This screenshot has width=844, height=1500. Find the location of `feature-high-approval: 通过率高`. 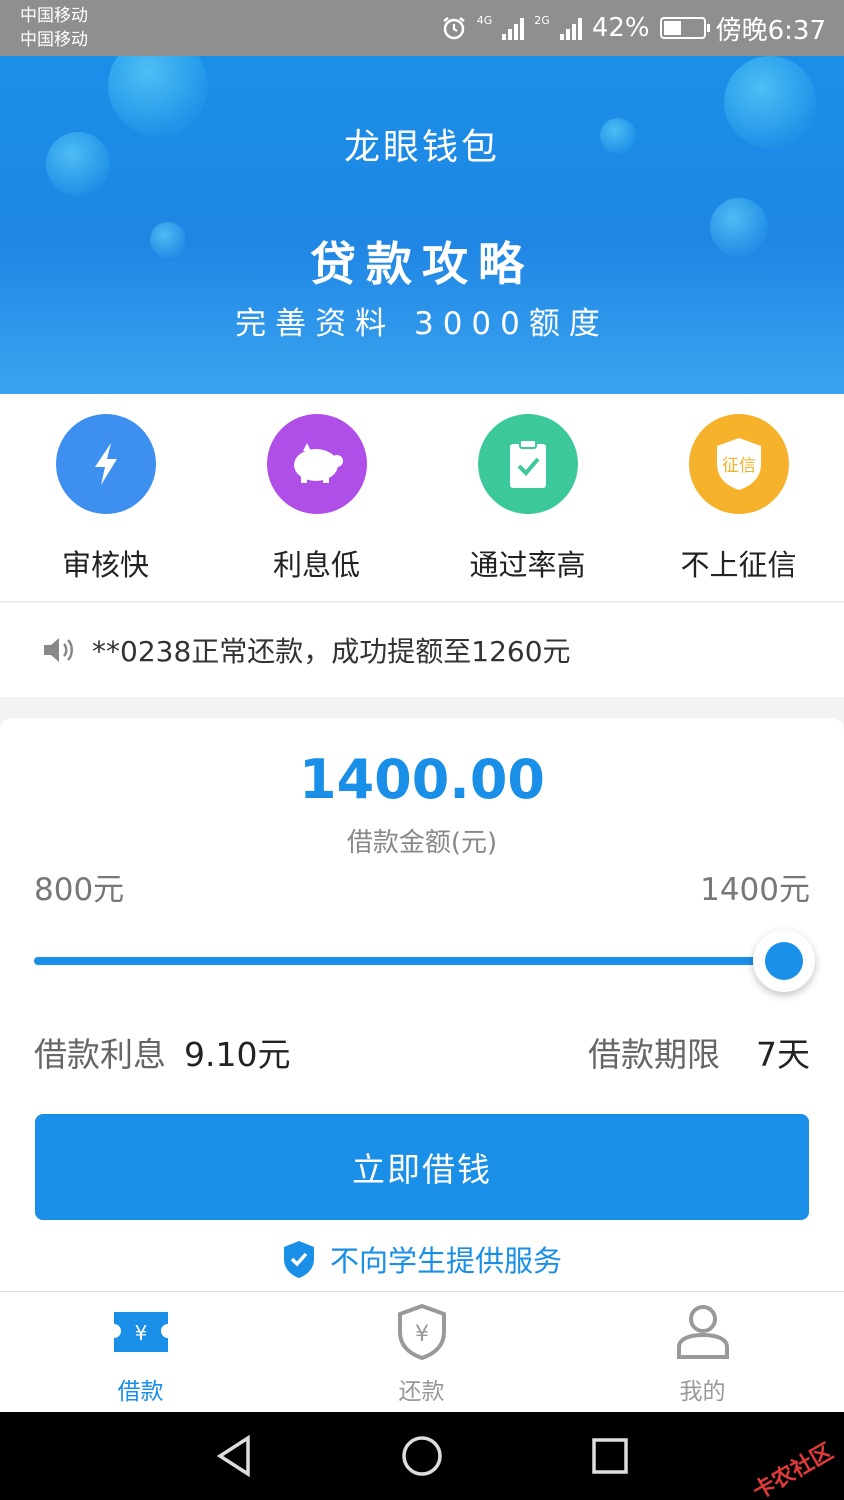

feature-high-approval: 通过率高 is located at coordinates (527, 499).